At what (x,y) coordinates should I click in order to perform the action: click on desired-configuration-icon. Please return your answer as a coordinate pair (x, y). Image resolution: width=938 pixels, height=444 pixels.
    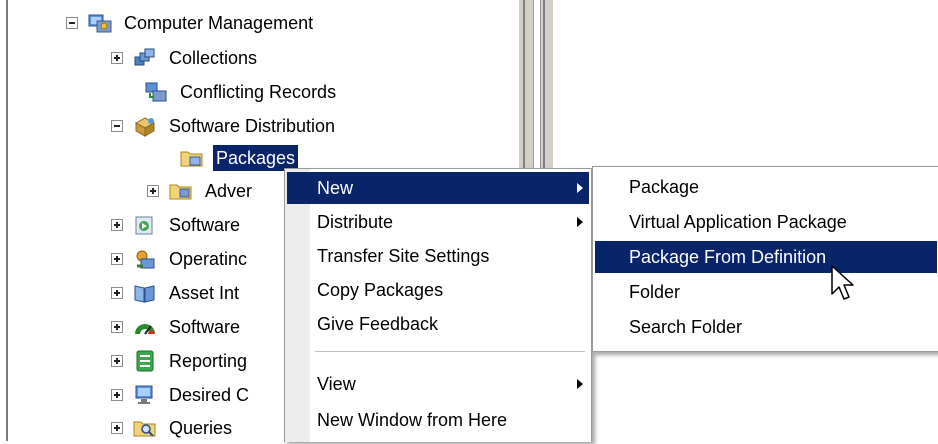
    Looking at the image, I should click on (145, 395).